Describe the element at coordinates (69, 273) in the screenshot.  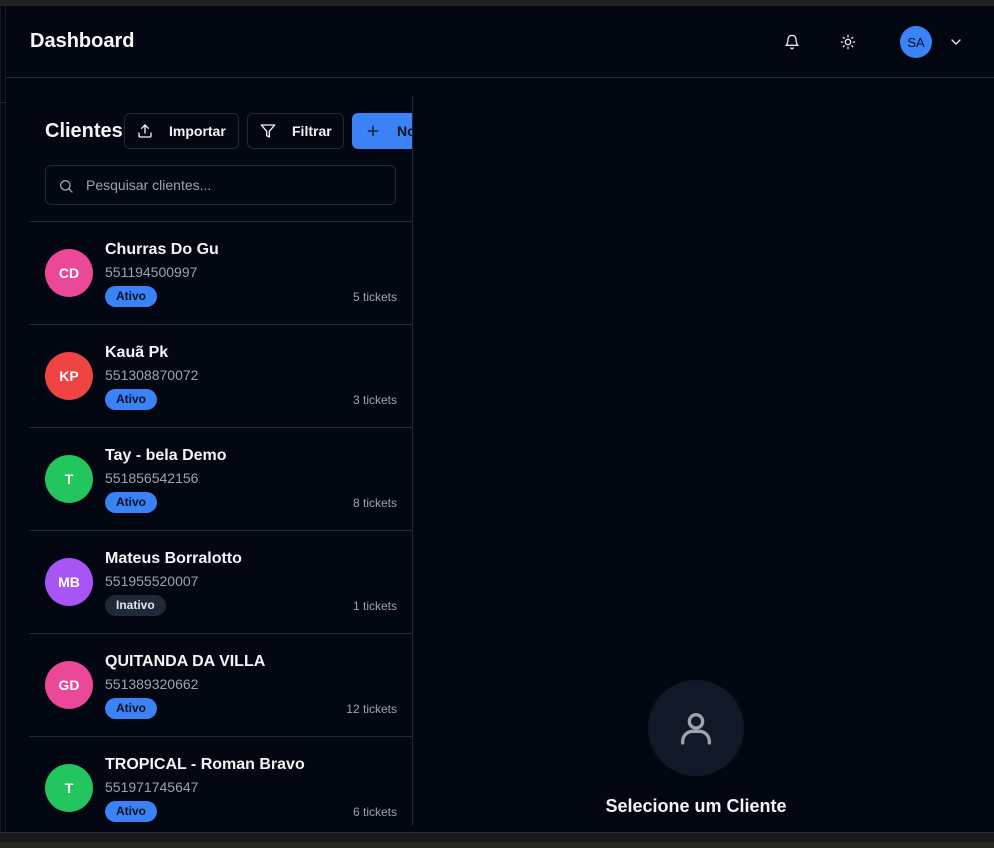
I see `client-avatar: CD` at that location.